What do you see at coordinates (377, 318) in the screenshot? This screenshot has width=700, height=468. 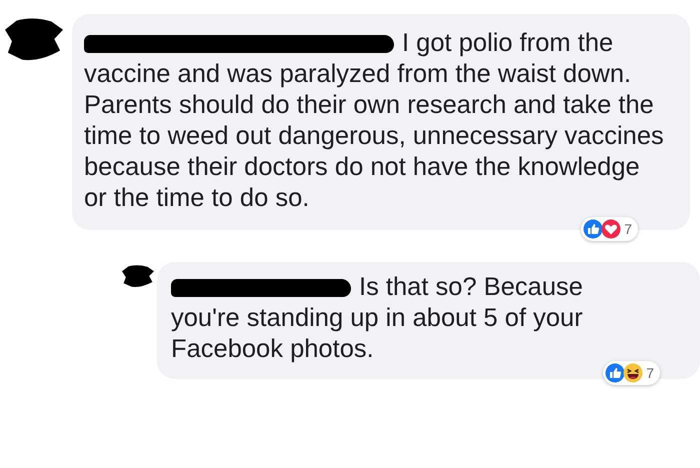 I see `comment-text: Is that so? Because you're standing up in about 5 of your Facebook photos.` at bounding box center [377, 318].